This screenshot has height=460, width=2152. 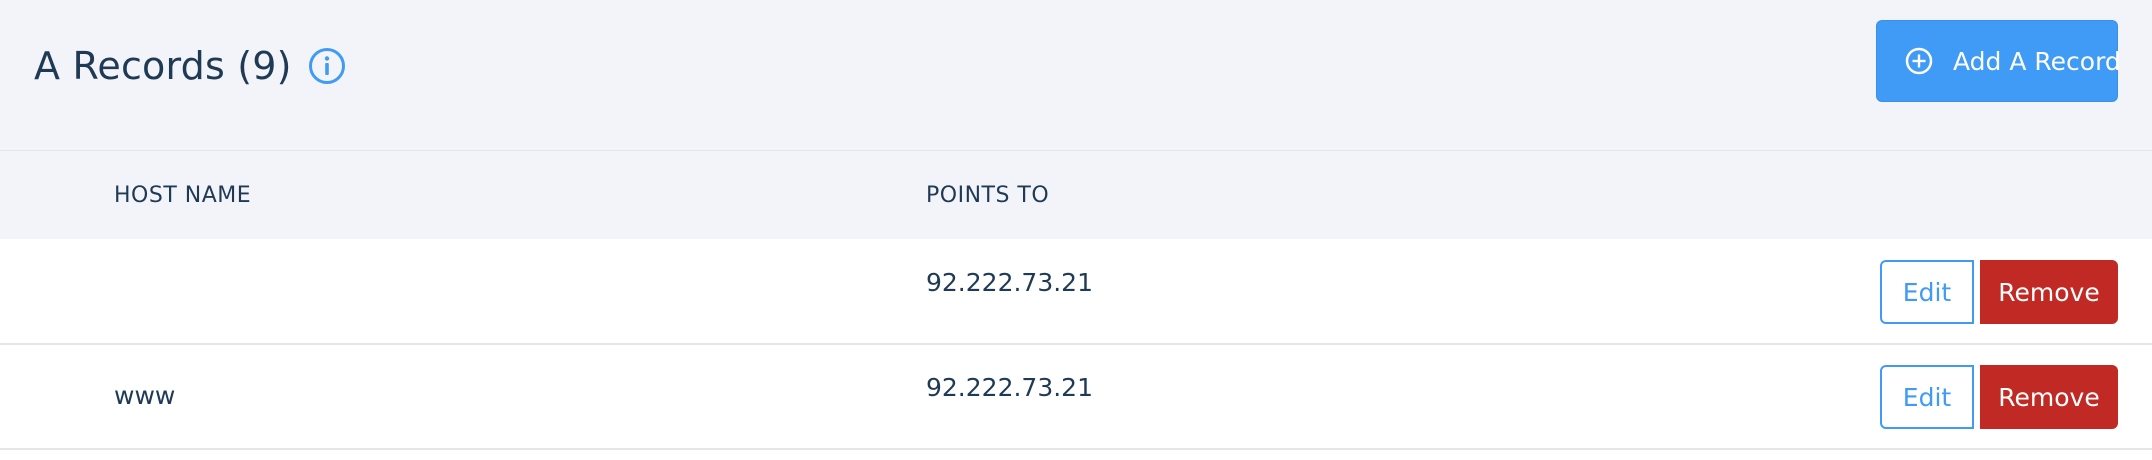 What do you see at coordinates (327, 66) in the screenshot?
I see `info-icon` at bounding box center [327, 66].